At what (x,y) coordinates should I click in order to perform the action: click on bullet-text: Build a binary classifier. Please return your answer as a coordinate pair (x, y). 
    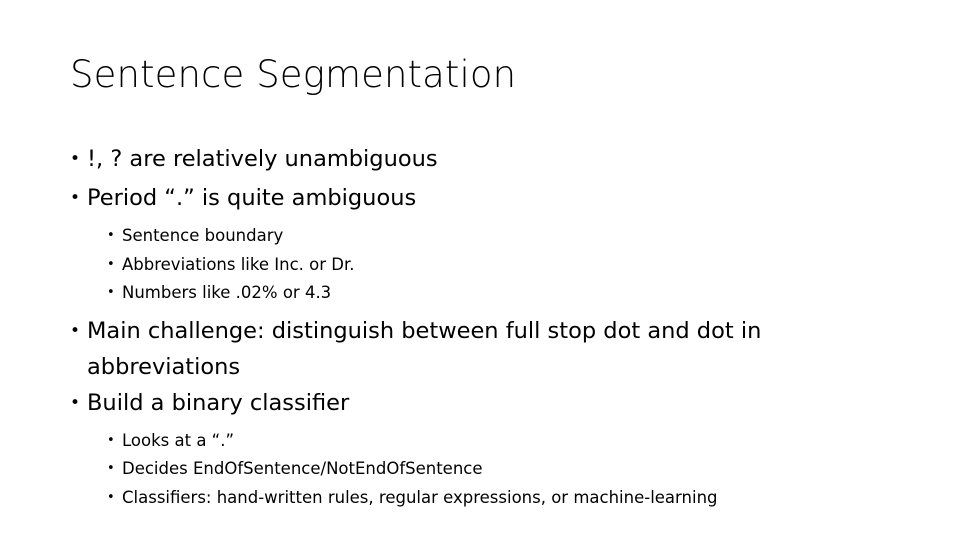
    Looking at the image, I should click on (218, 402).